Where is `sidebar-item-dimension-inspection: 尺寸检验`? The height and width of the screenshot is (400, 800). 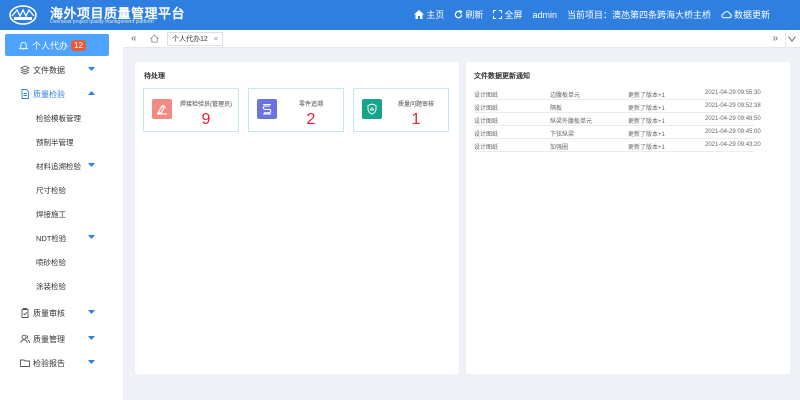
sidebar-item-dimension-inspection: 尺寸检验 is located at coordinates (61, 190).